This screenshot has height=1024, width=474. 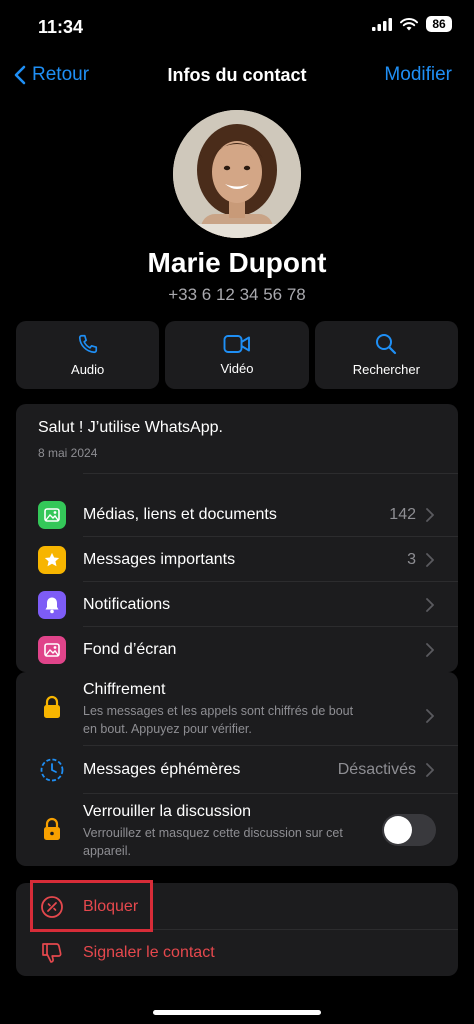 I want to click on starred-count: 3, so click(x=411, y=559).